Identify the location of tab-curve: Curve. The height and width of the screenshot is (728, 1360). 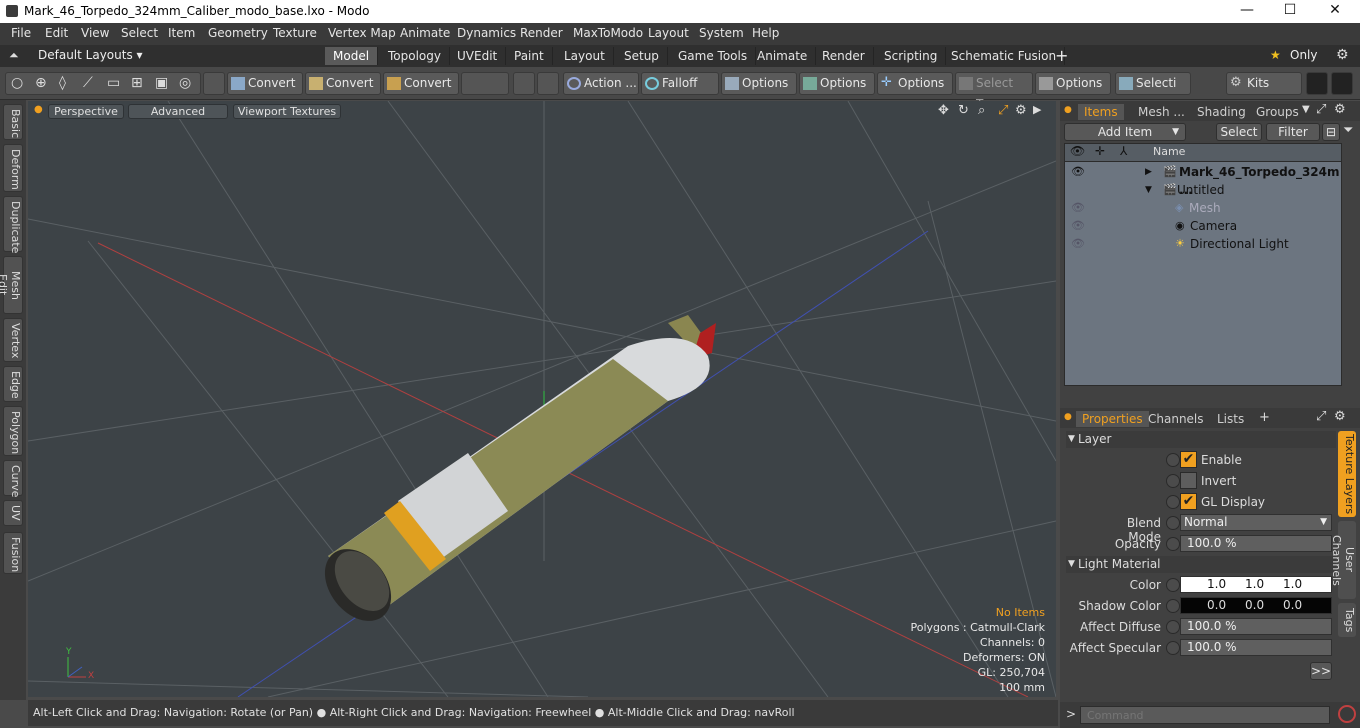
(13, 478).